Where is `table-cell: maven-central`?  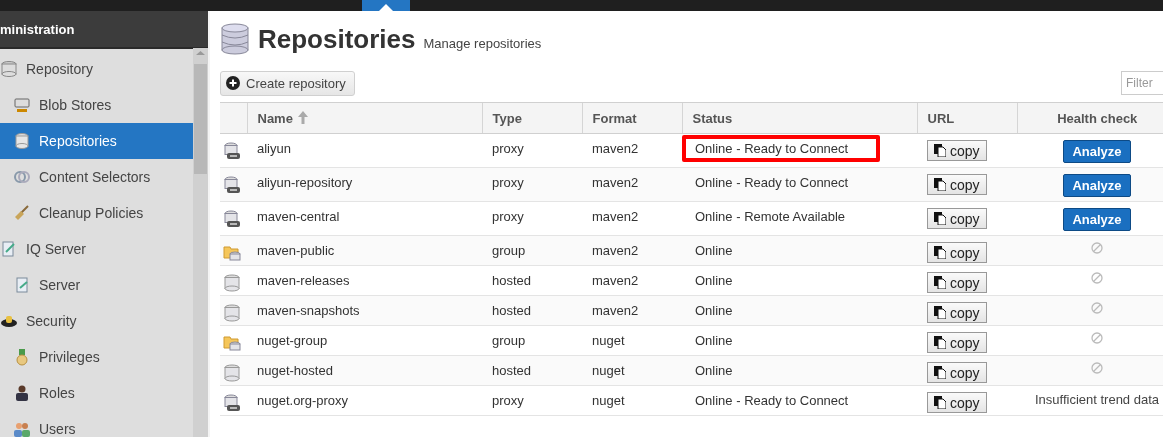 table-cell: maven-central is located at coordinates (364, 218).